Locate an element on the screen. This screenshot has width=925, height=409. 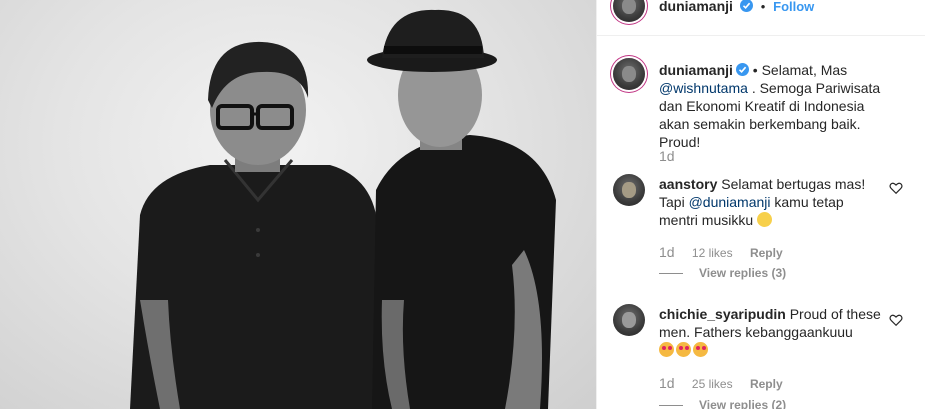
view-replies-button: View replies (3) is located at coordinates (722, 273).